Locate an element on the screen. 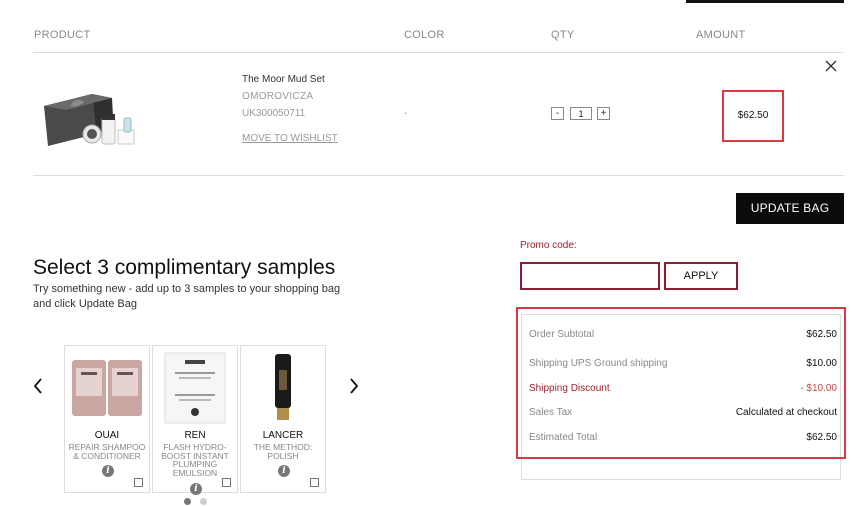  promo-code-label: Promo code: is located at coordinates (548, 245).